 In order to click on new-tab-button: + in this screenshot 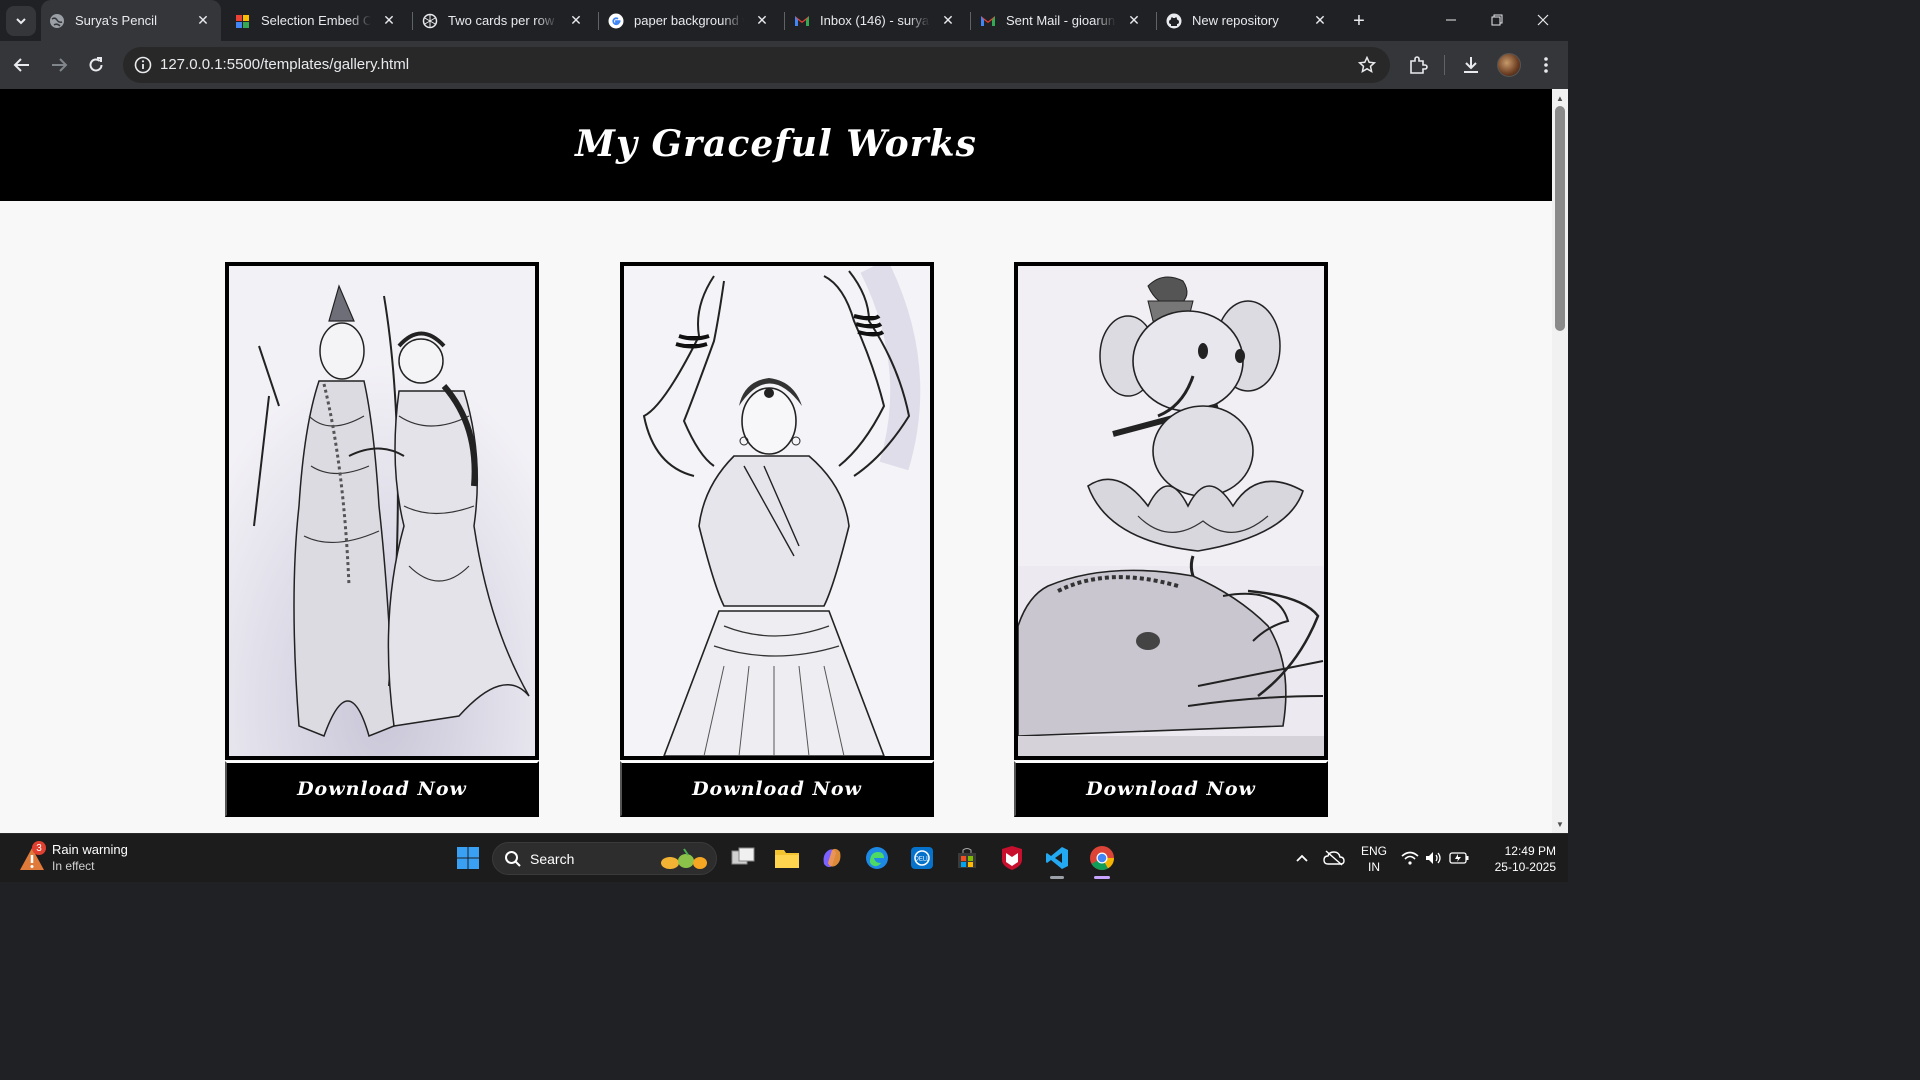, I will do `click(1359, 21)`.